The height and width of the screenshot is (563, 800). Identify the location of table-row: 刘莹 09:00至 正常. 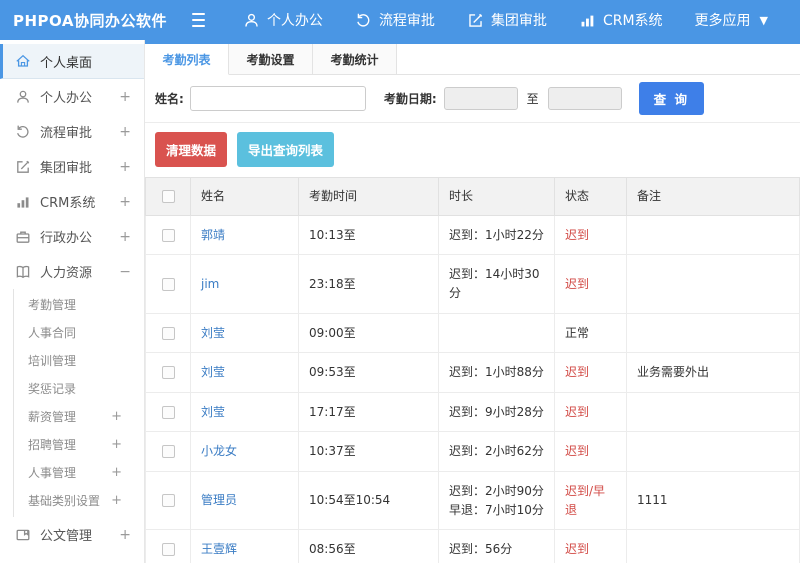
(472, 333).